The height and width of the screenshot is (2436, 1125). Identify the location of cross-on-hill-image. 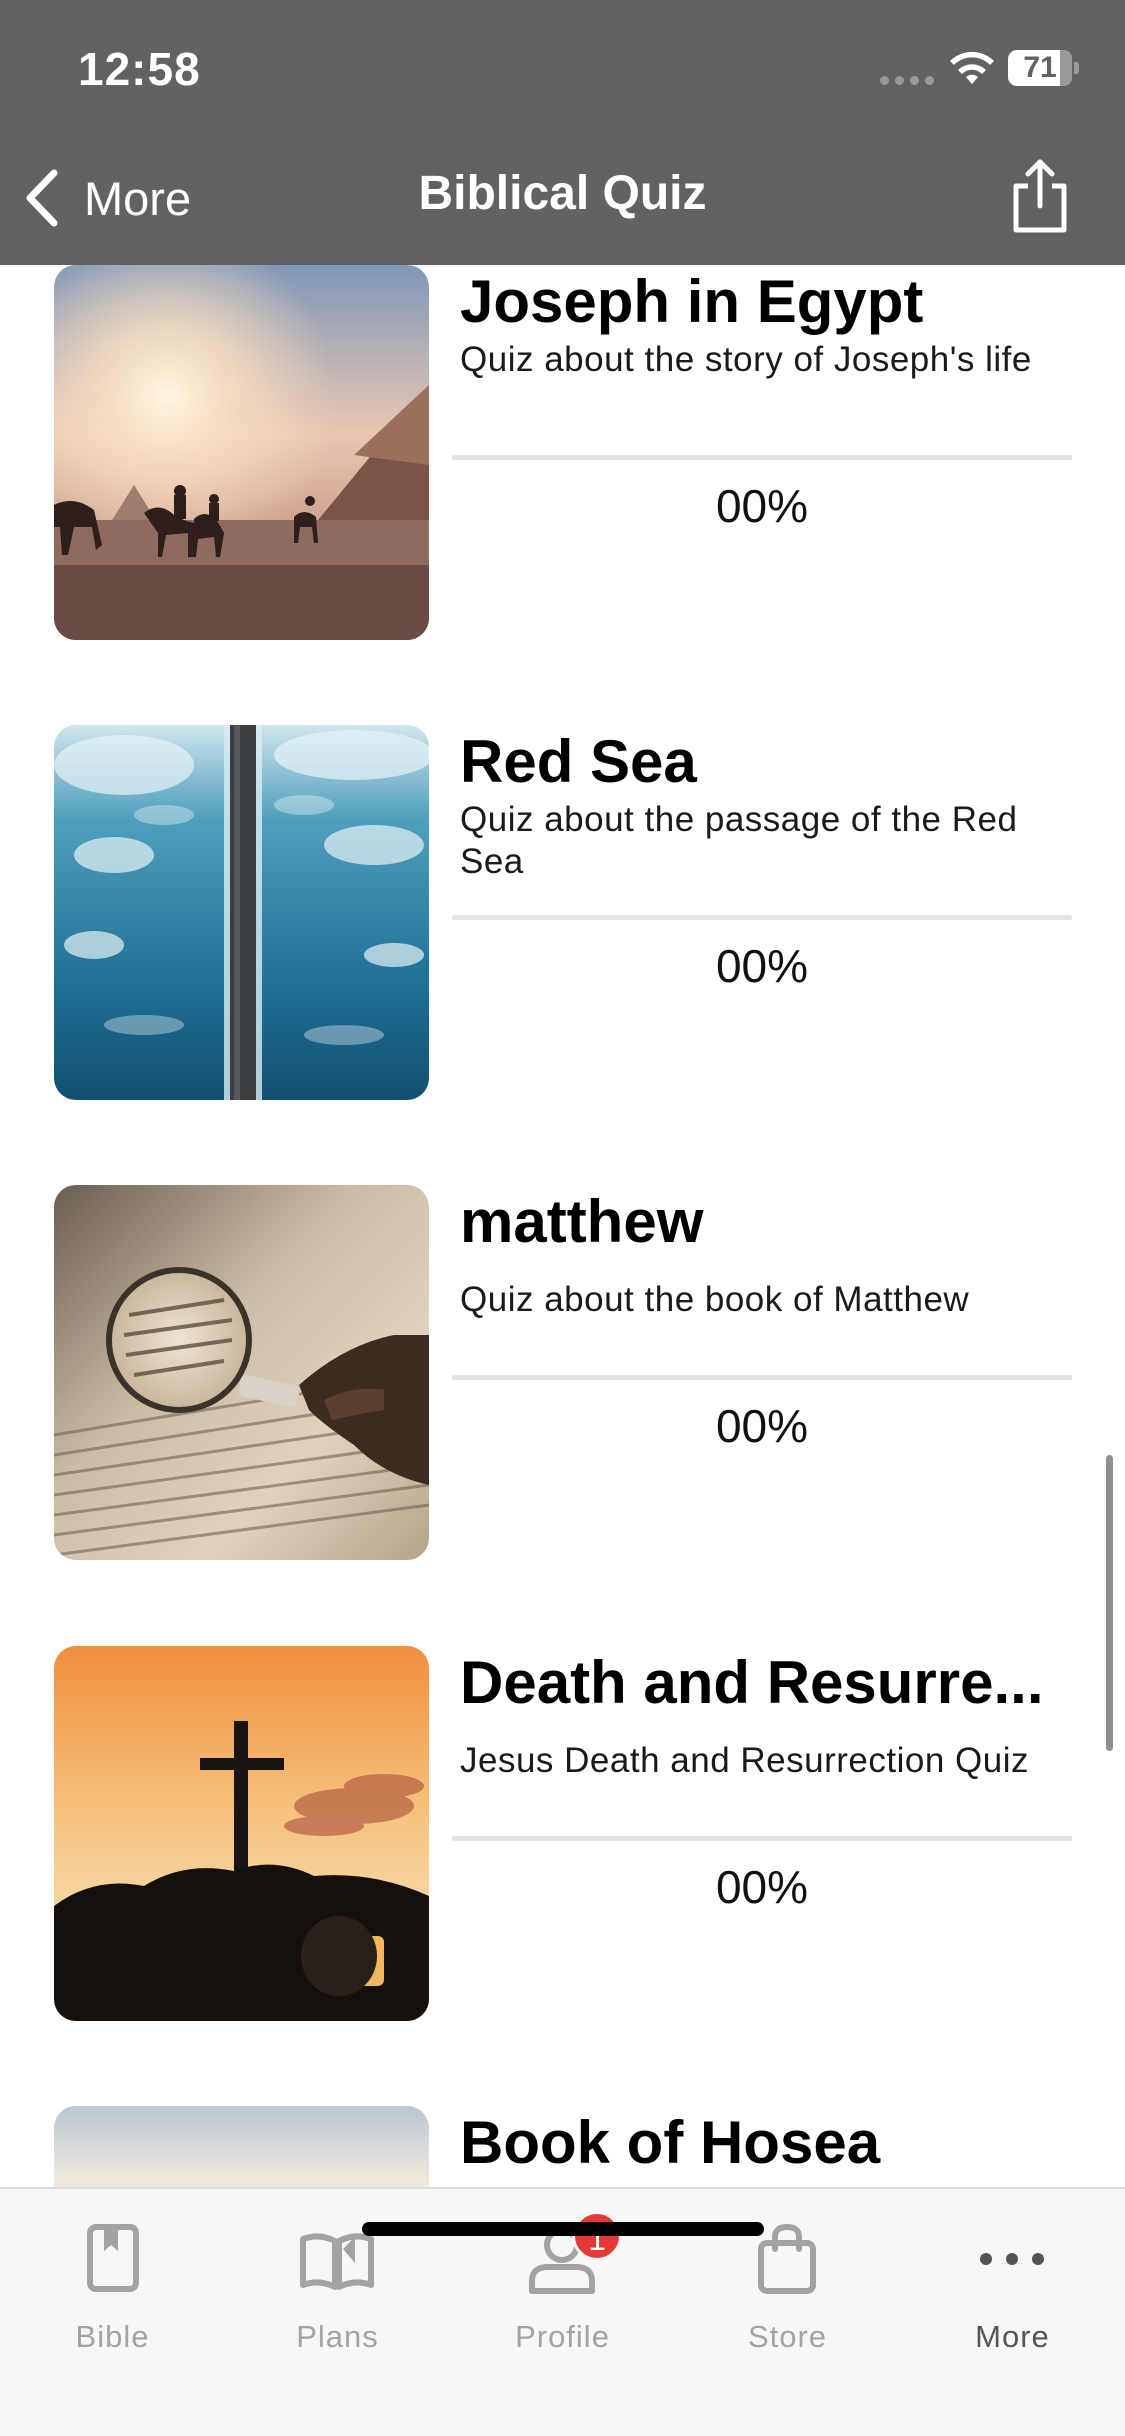
(241, 1833).